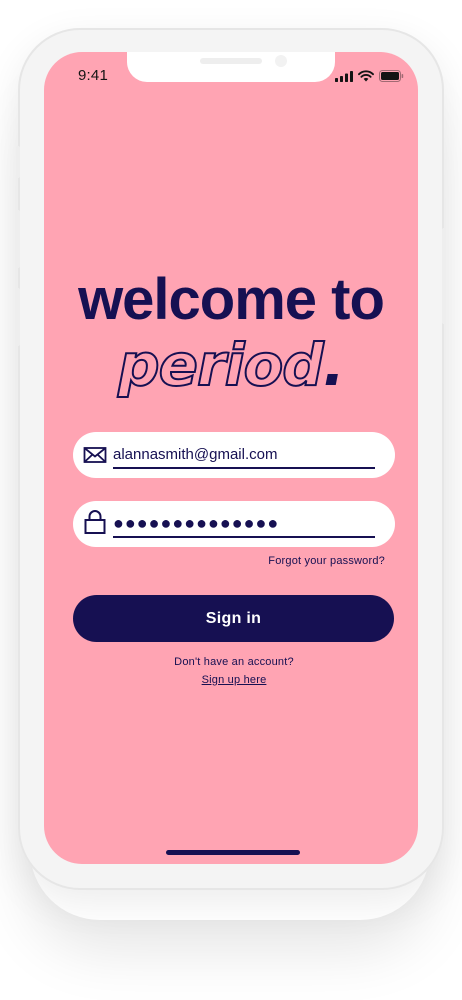 Image resolution: width=462 pixels, height=1000 pixels. I want to click on mute-switch, so click(18, 162).